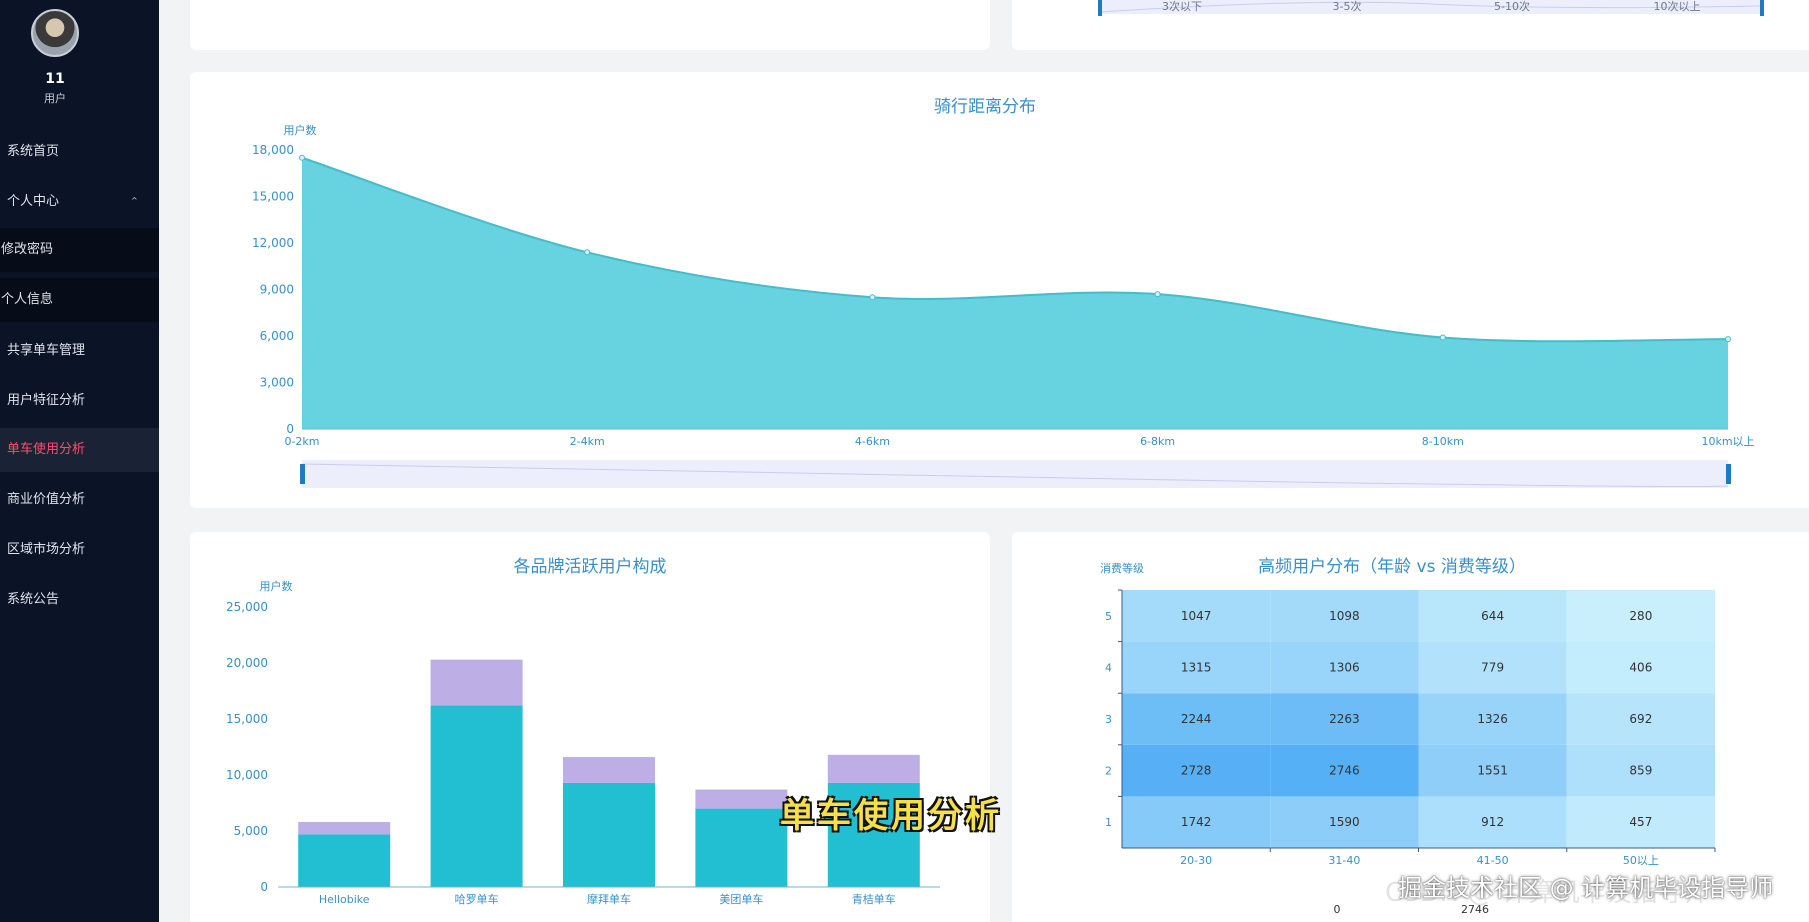 This screenshot has width=1809, height=922. What do you see at coordinates (891, 816) in the screenshot?
I see `video-caption: 单车使用分析` at bounding box center [891, 816].